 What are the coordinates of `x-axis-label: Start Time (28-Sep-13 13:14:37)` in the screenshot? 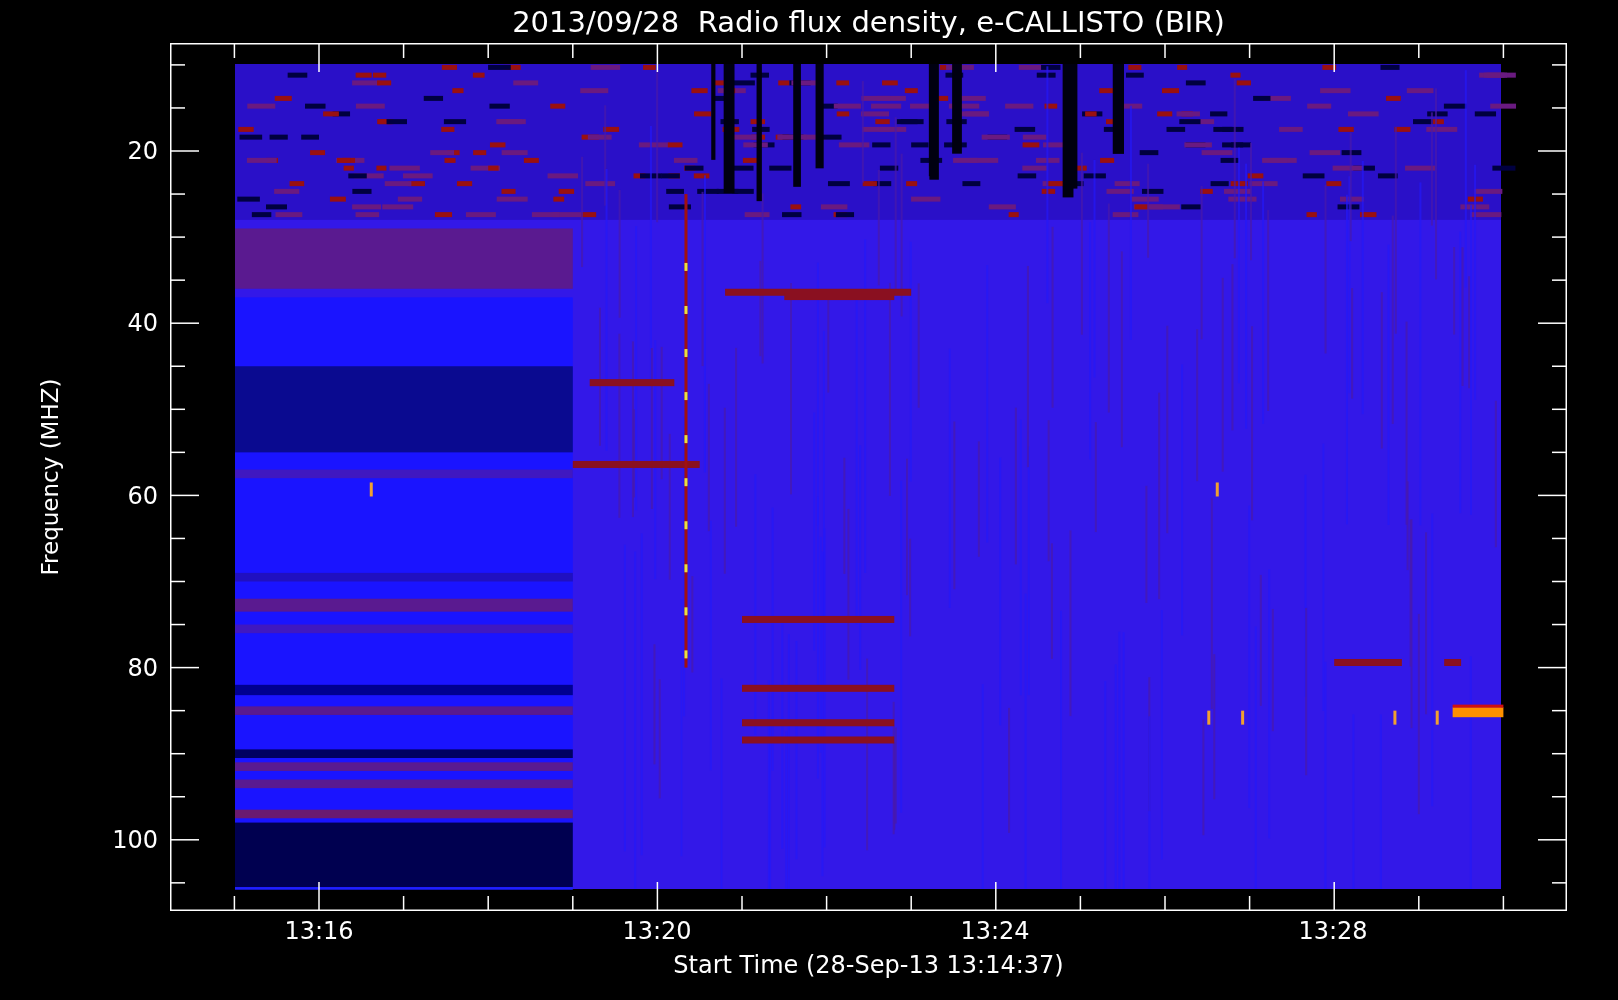 It's located at (868, 965).